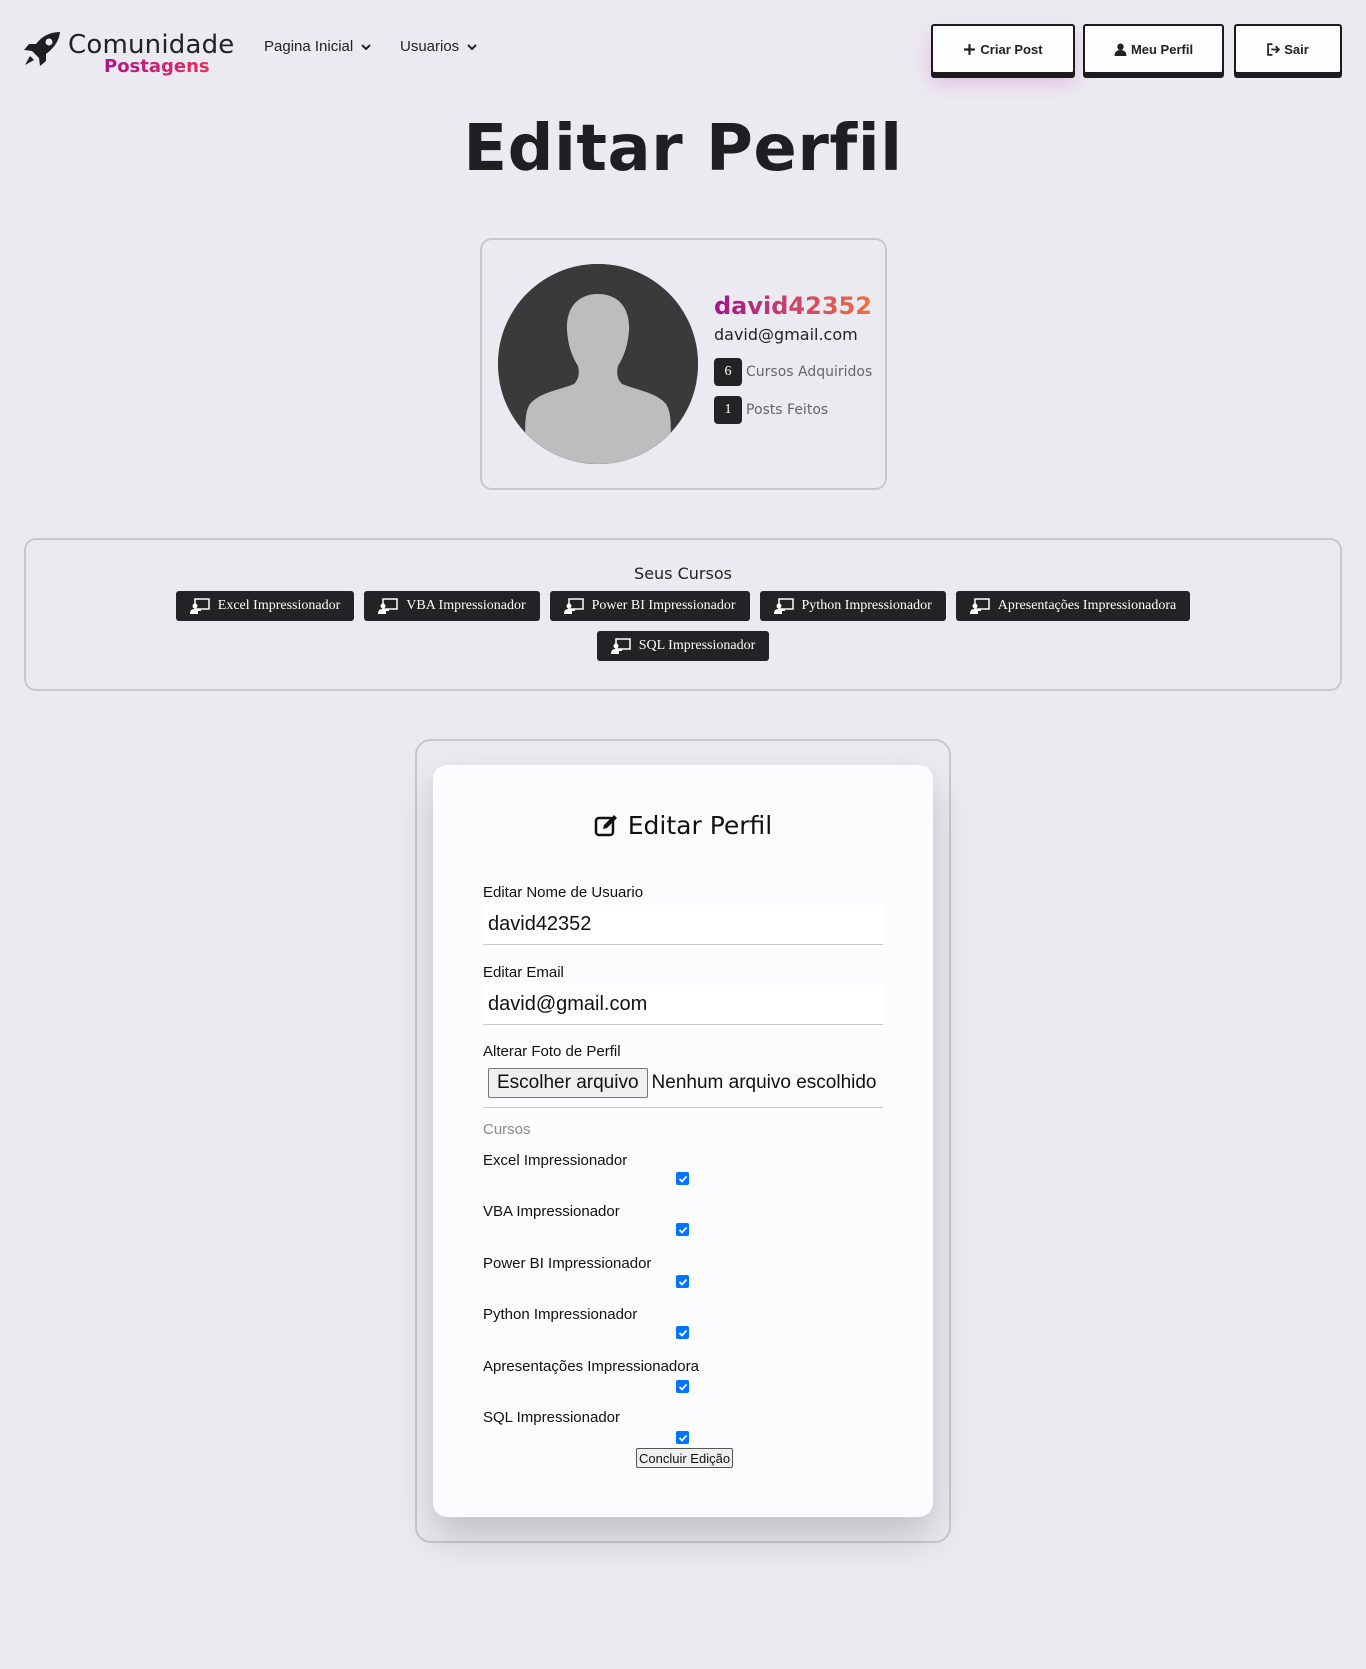  I want to click on nav-pagina-inicial: Pagina Inicial, so click(317, 46).